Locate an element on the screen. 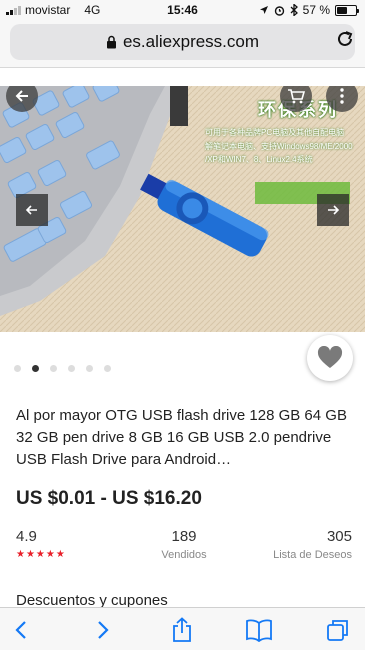 The width and height of the screenshot is (365, 650). cart-icon is located at coordinates (296, 96).